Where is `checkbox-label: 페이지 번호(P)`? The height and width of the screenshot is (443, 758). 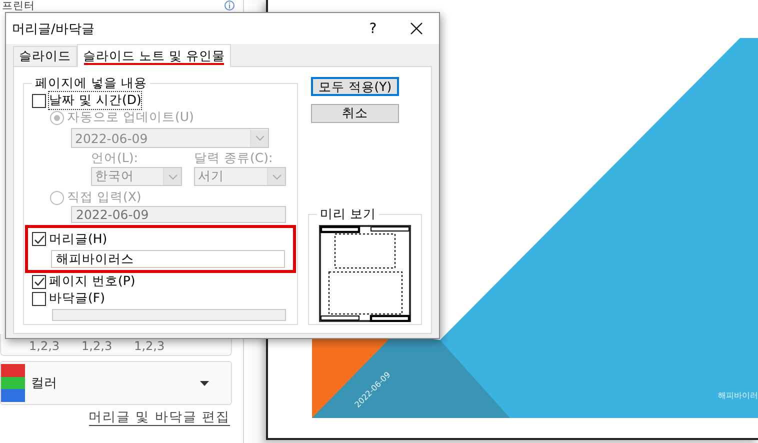
checkbox-label: 페이지 번호(P) is located at coordinates (92, 281).